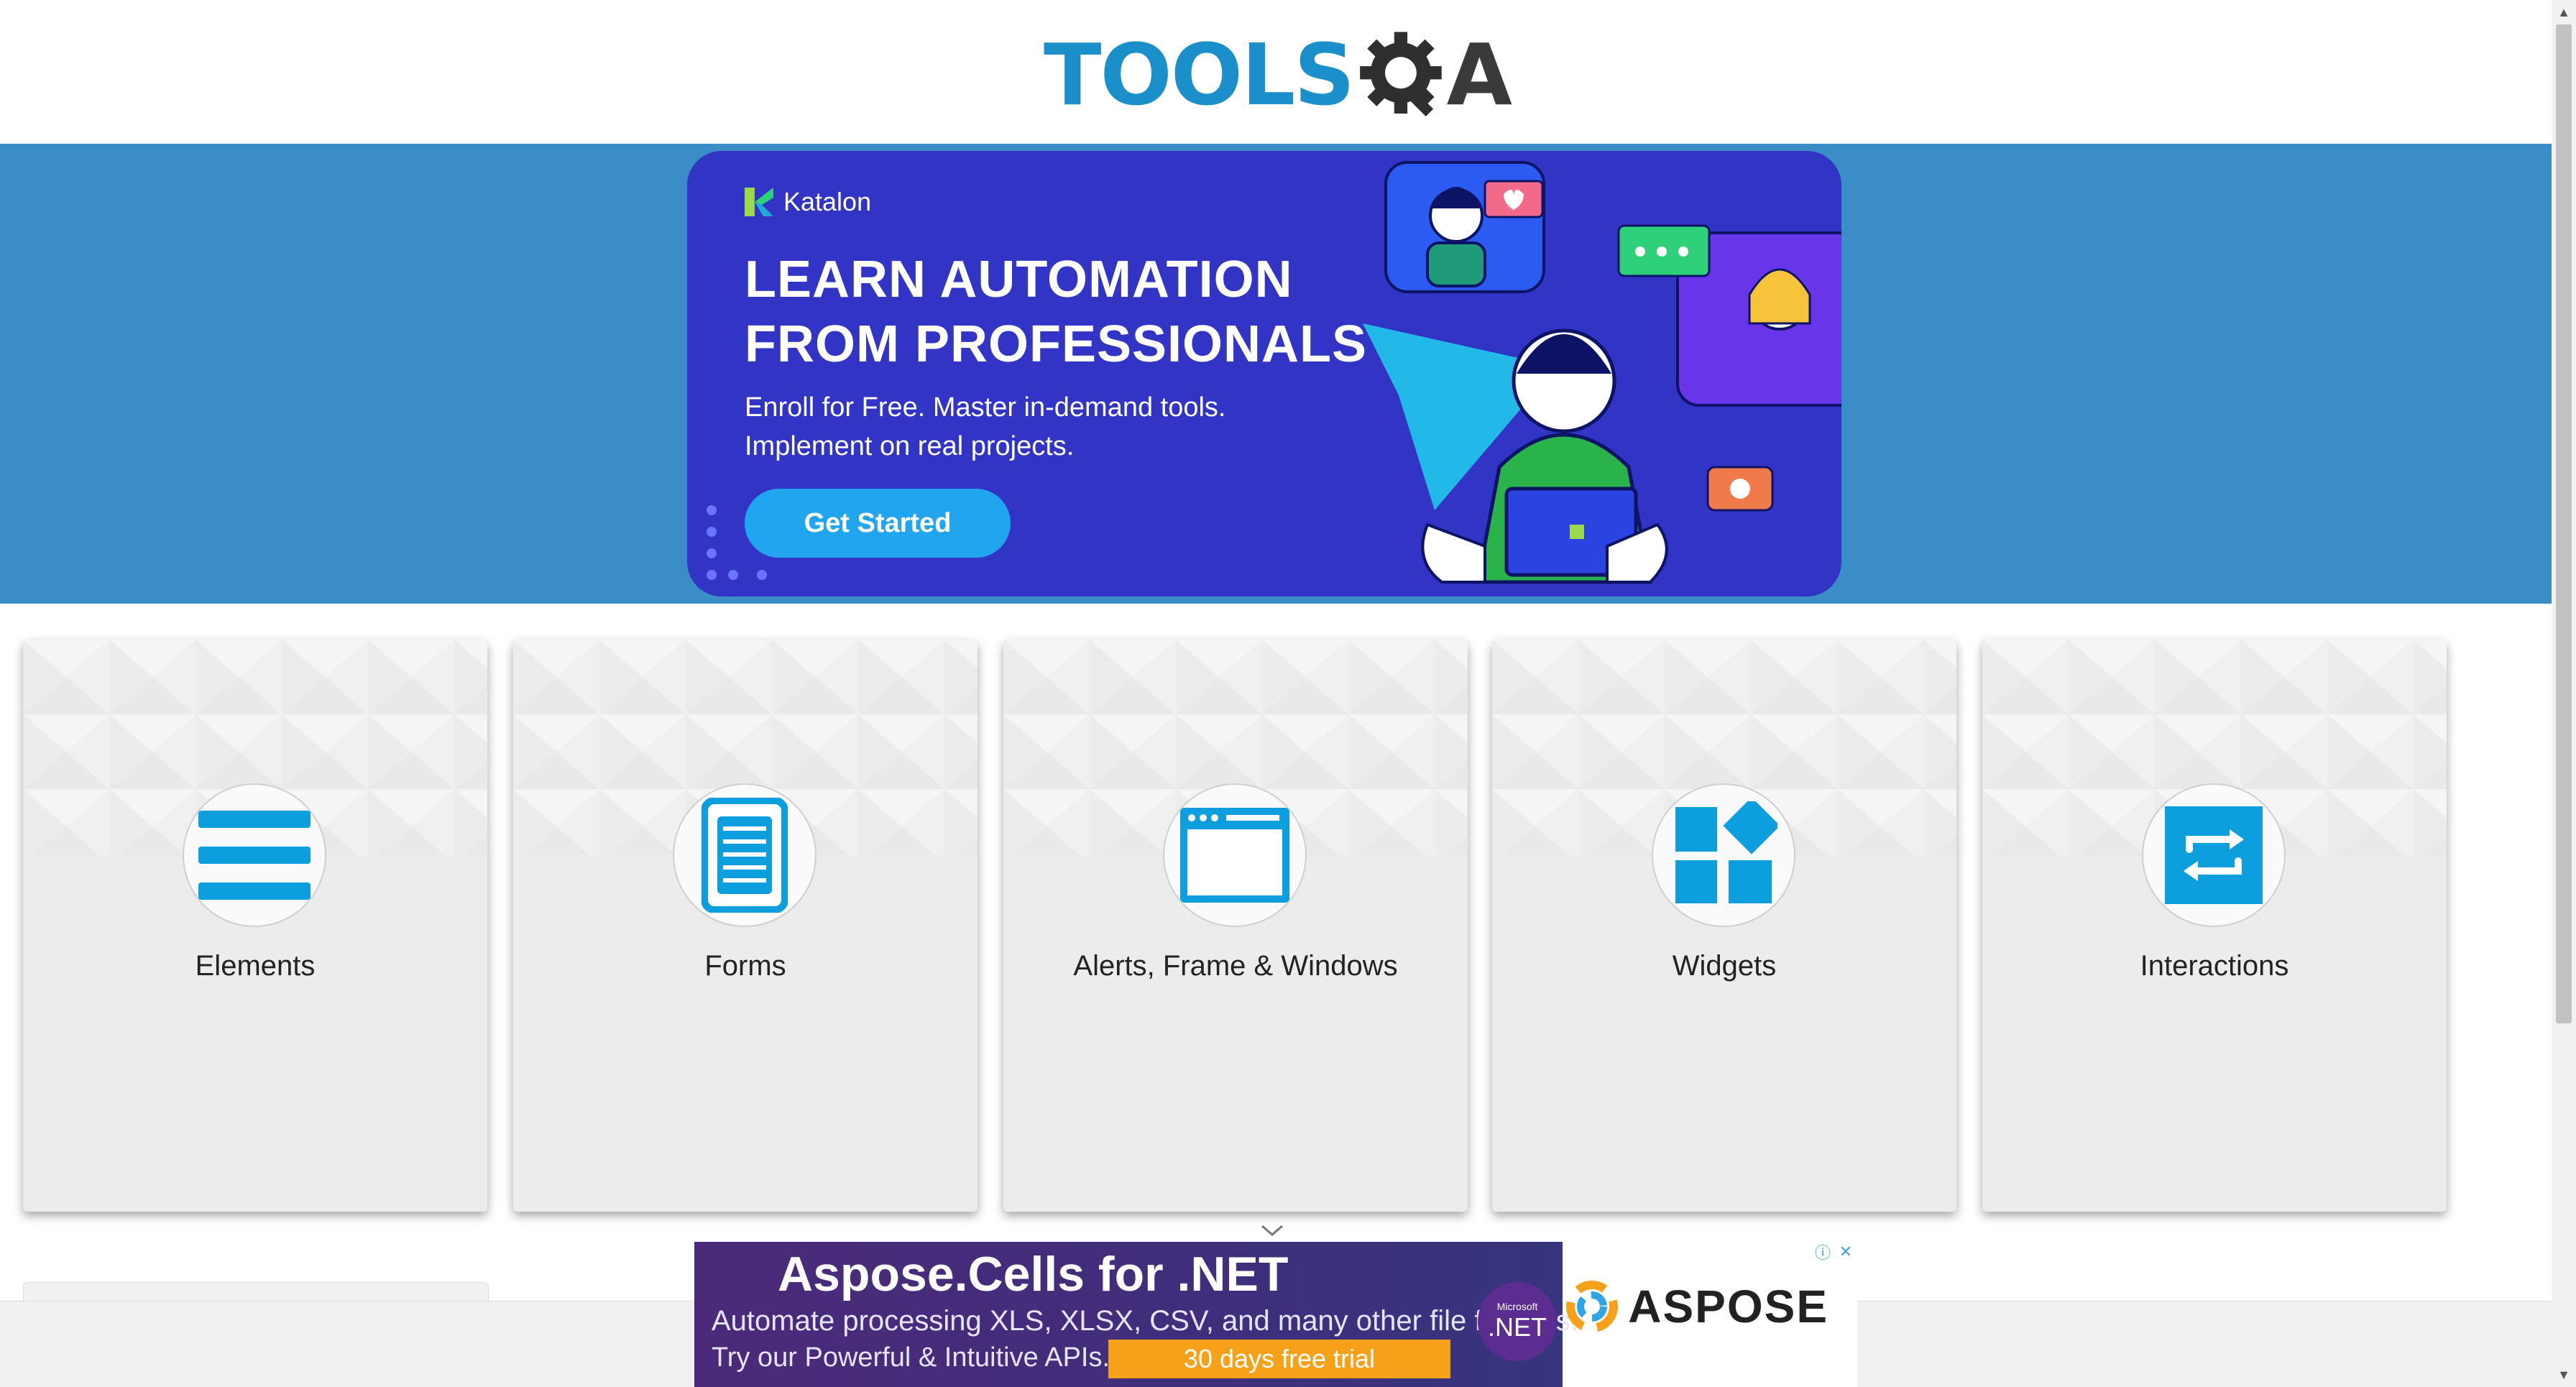 The height and width of the screenshot is (1387, 2576). I want to click on banner-headline: LEARN AUTOMATION FROM PROFESSIONALS, so click(1068, 312).